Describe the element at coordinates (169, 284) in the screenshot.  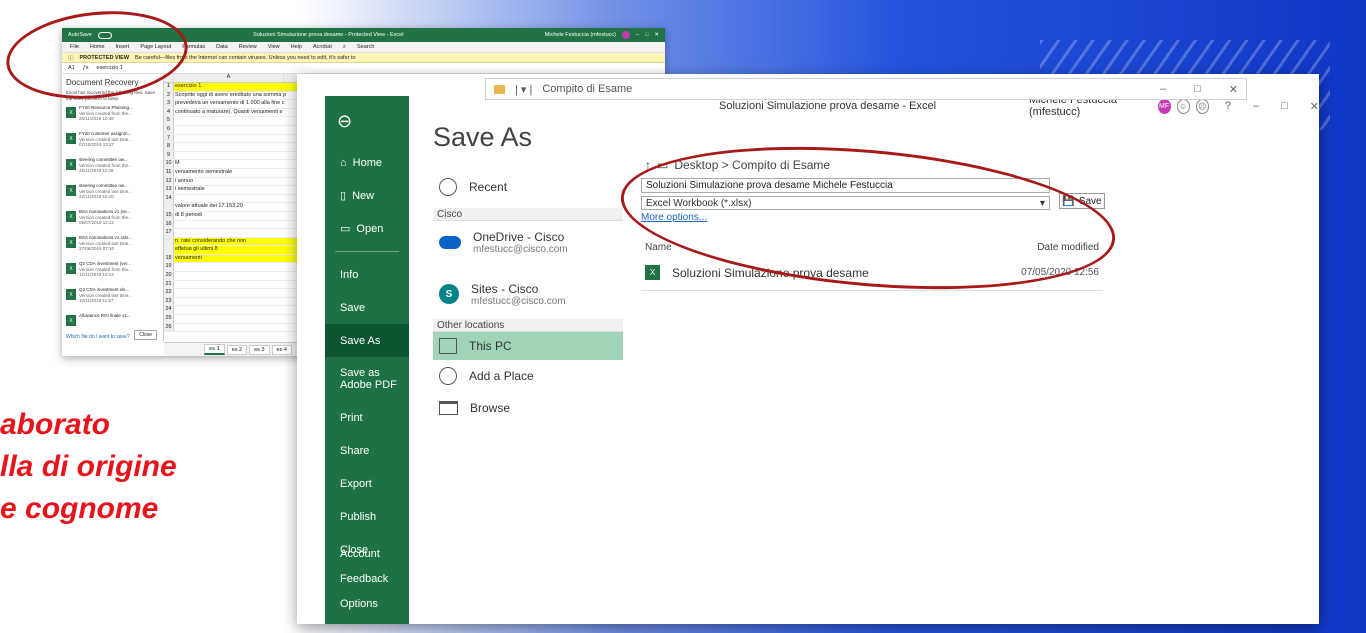
I see `row-number: 21` at that location.